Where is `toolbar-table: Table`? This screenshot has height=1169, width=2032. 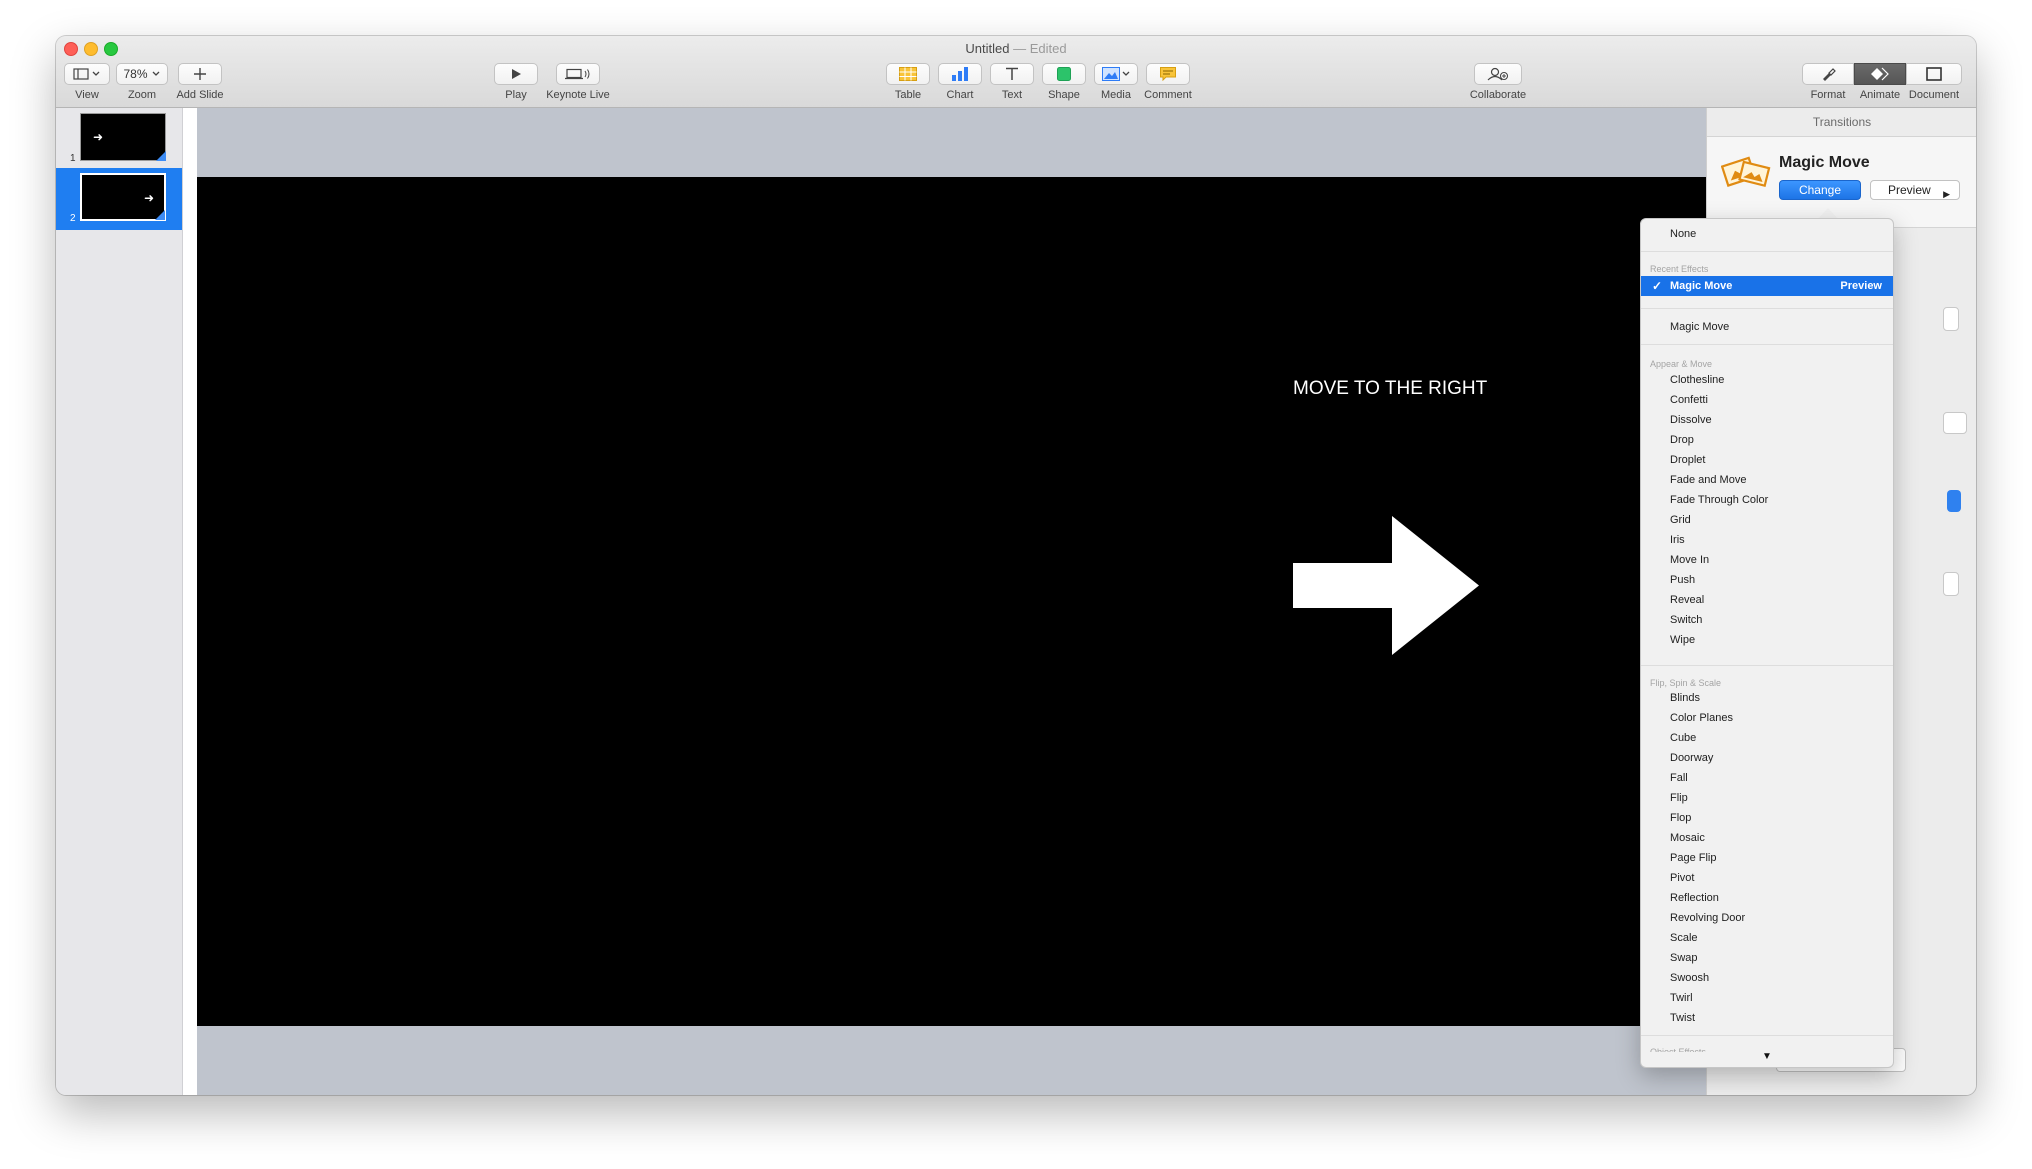
toolbar-table: Table is located at coordinates (908, 82).